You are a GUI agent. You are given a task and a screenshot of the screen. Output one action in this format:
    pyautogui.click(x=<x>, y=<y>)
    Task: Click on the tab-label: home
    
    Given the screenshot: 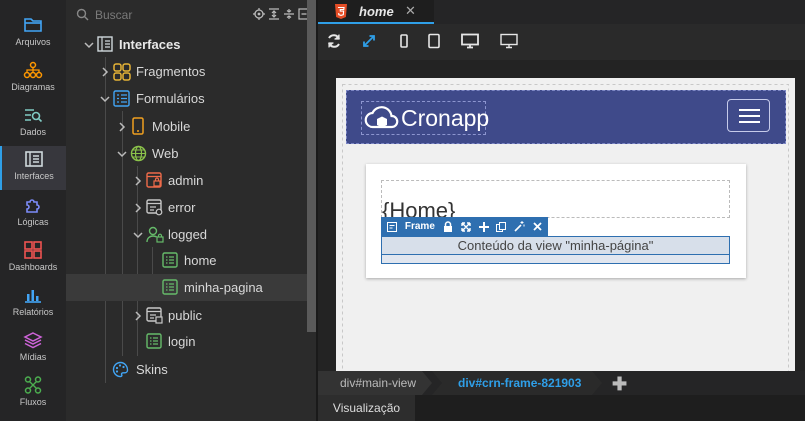 What is the action you would take?
    pyautogui.click(x=376, y=11)
    